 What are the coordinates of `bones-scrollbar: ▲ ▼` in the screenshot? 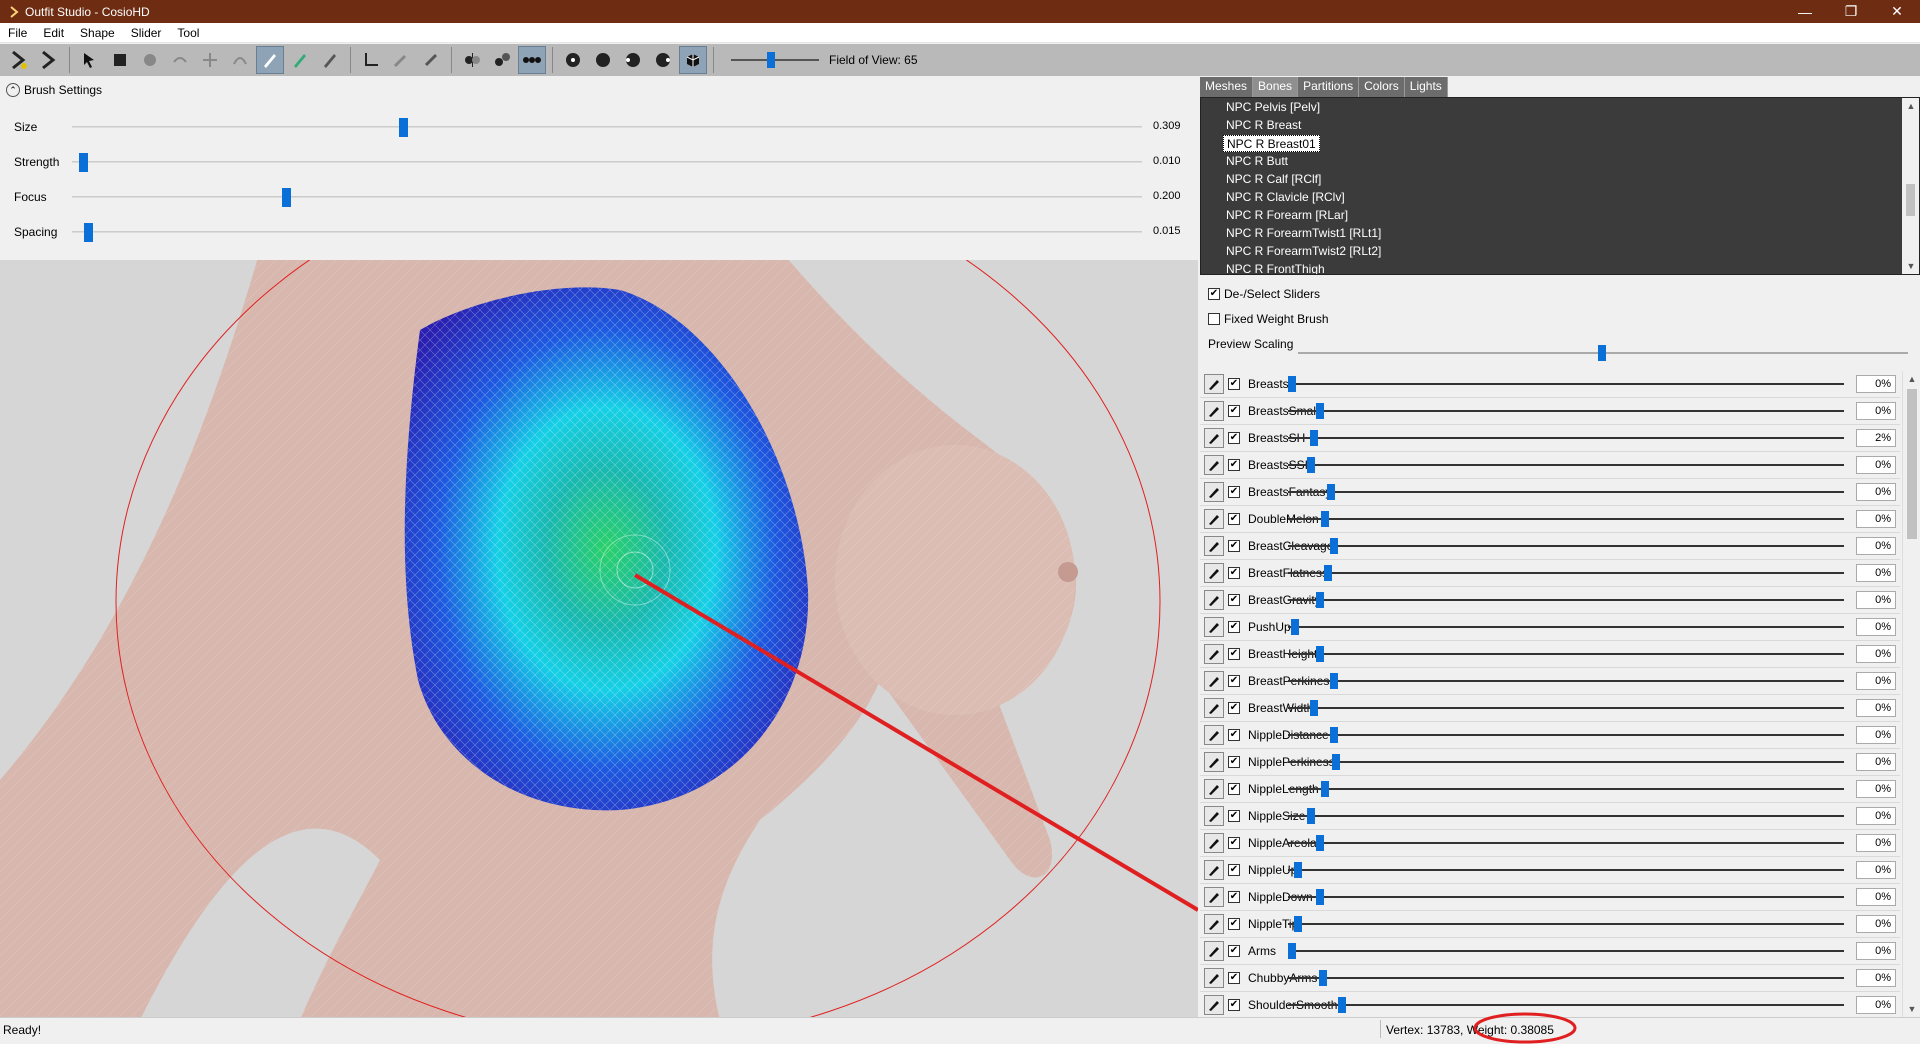 It's located at (1910, 186).